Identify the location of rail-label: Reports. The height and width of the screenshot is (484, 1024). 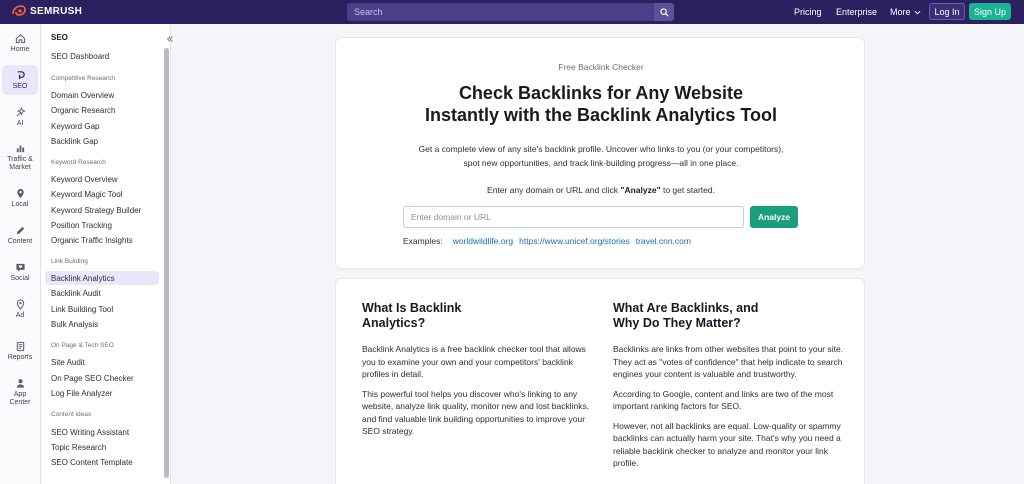
(20, 357).